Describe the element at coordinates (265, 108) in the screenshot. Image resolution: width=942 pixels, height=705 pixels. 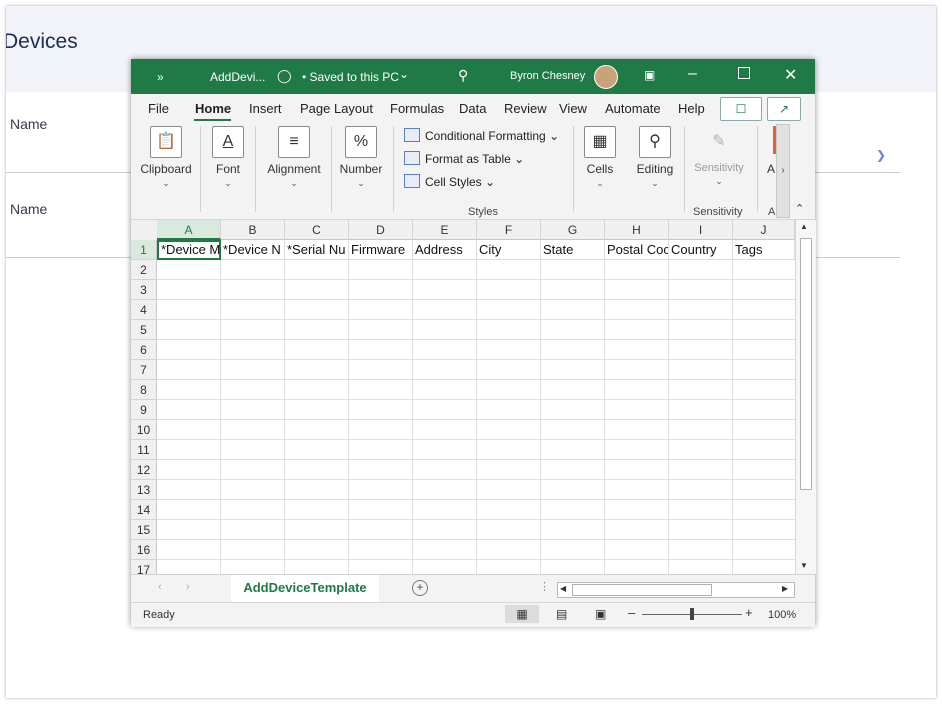
I see `menu-insert: Insert` at that location.